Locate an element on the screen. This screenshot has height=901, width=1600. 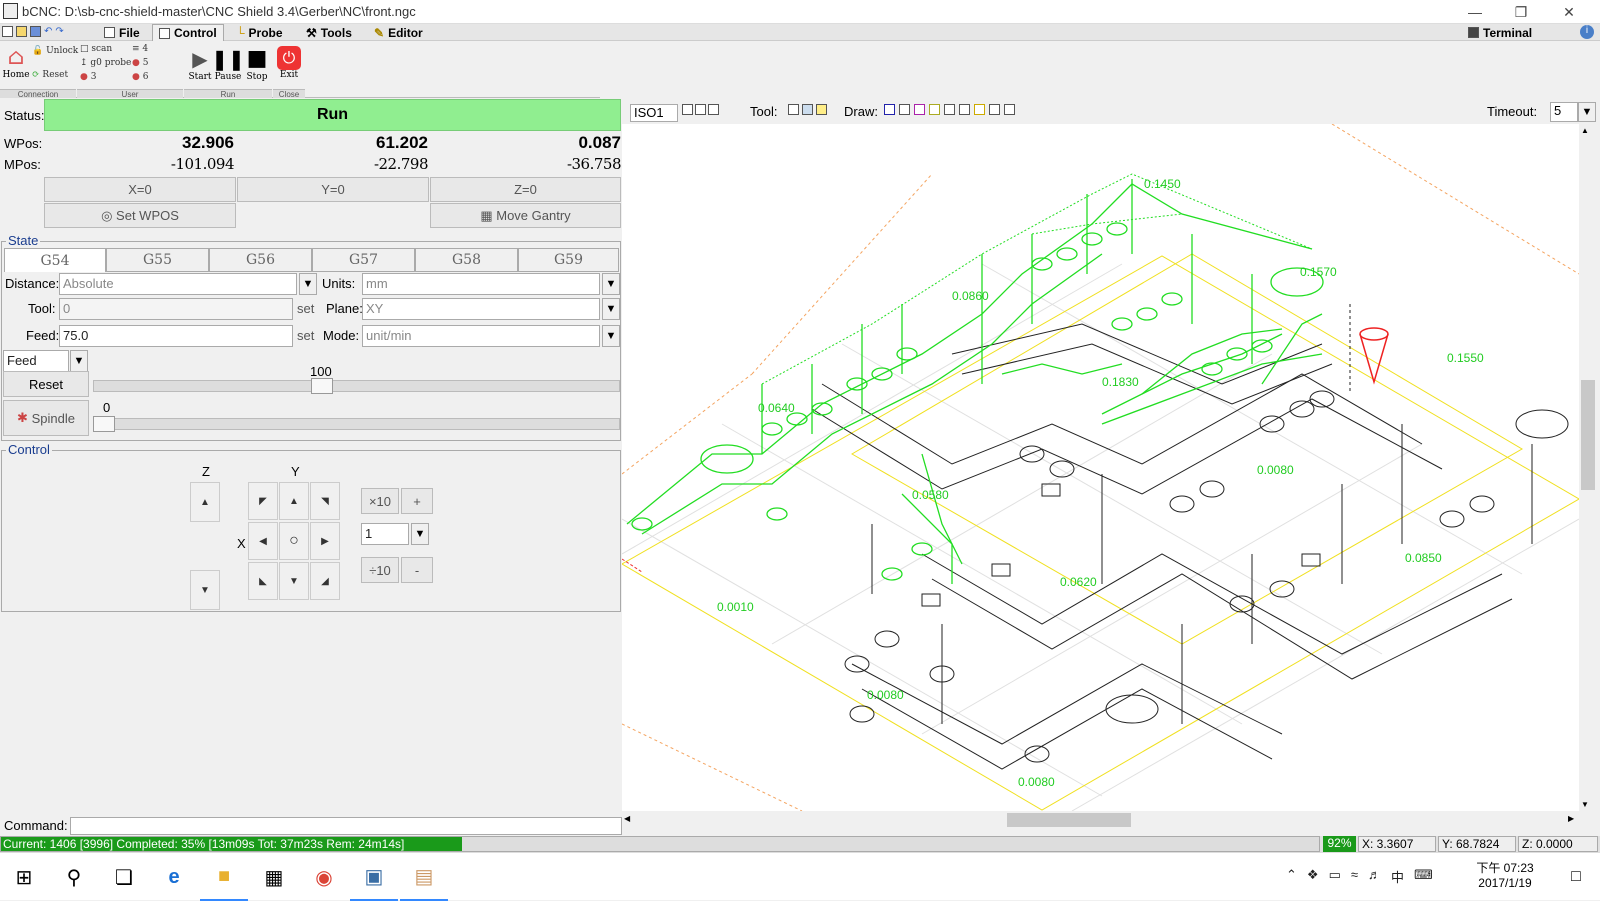
user-5-button: ● 5 is located at coordinates (140, 63).